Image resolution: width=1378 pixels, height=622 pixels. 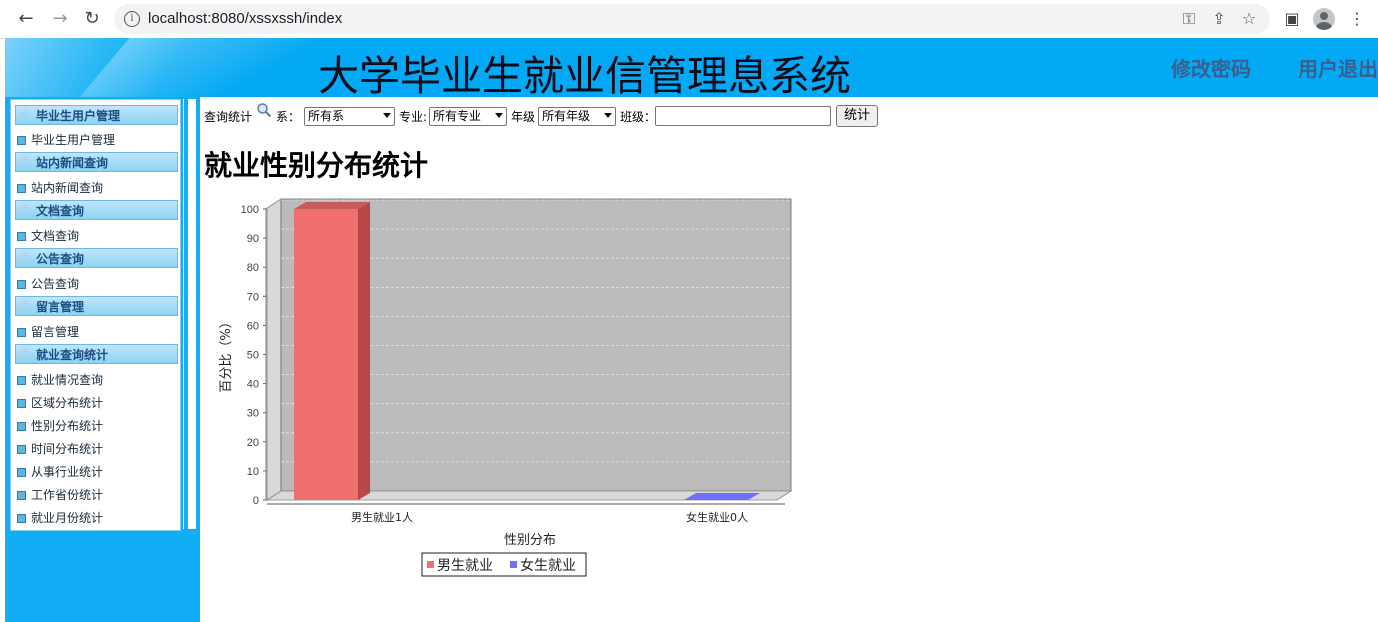 I want to click on change-password-link: 修改密码, so click(x=1211, y=67).